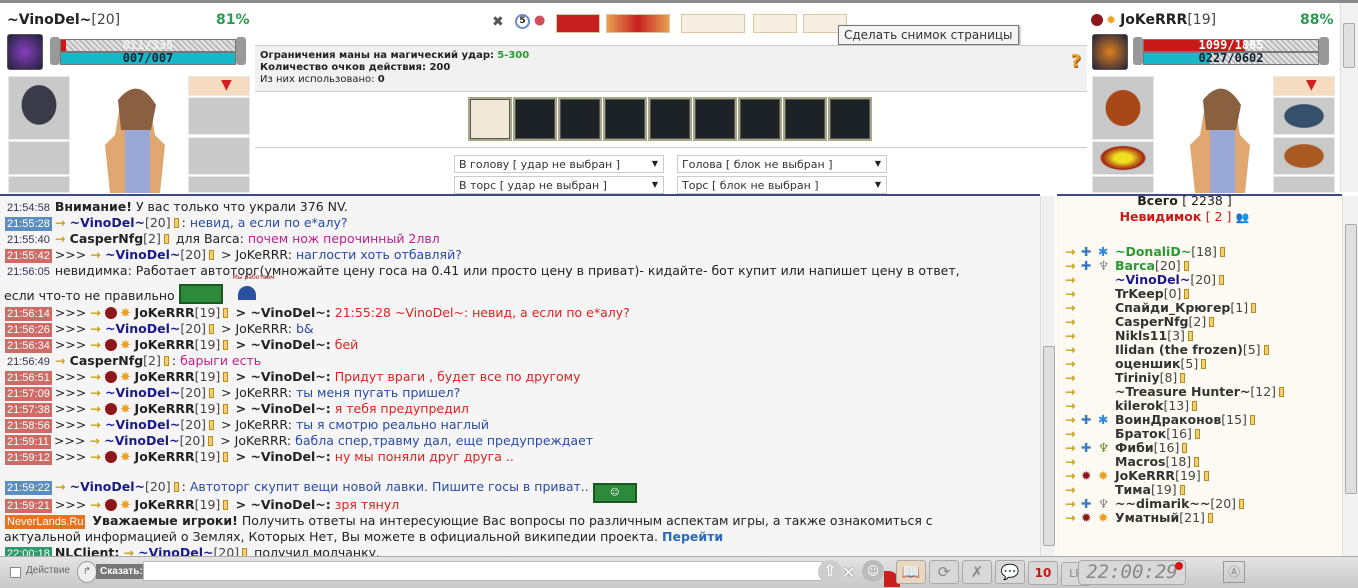 This screenshot has height=588, width=1358. Describe the element at coordinates (1076, 62) in the screenshot. I see `help-icon: ?` at that location.